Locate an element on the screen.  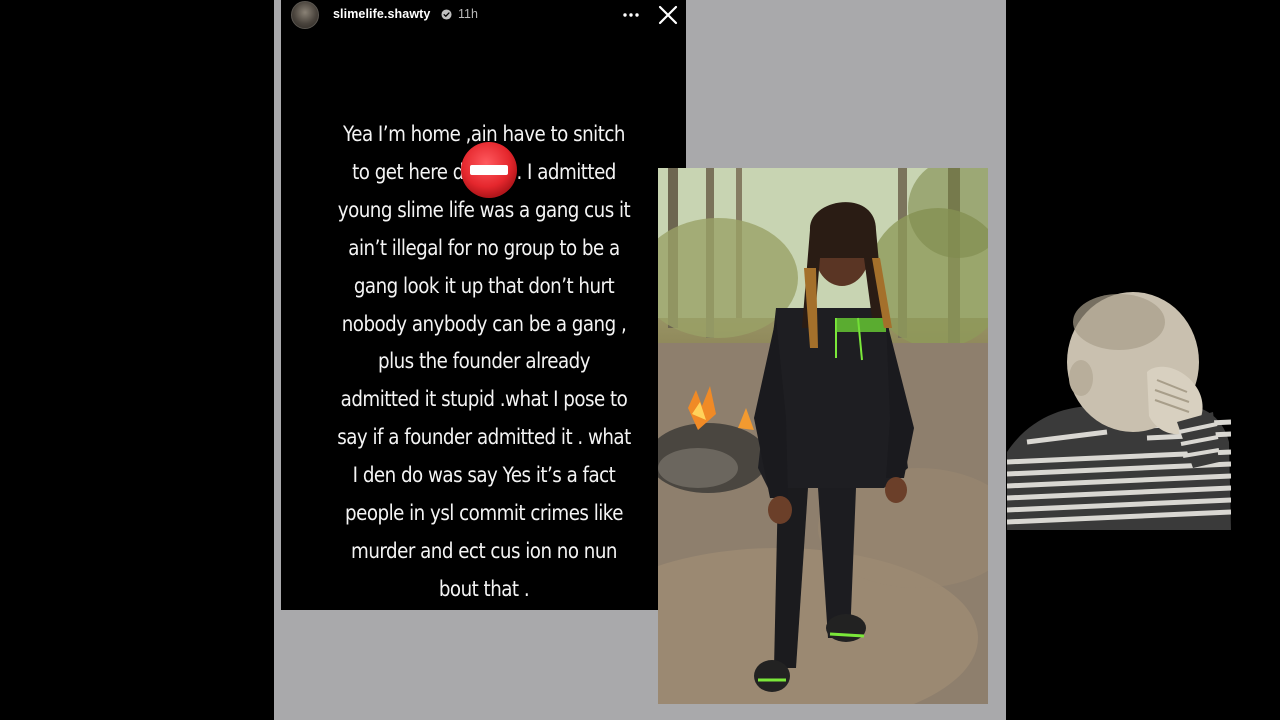
caption-line: people in ysl commit crimes like is located at coordinates (484, 513).